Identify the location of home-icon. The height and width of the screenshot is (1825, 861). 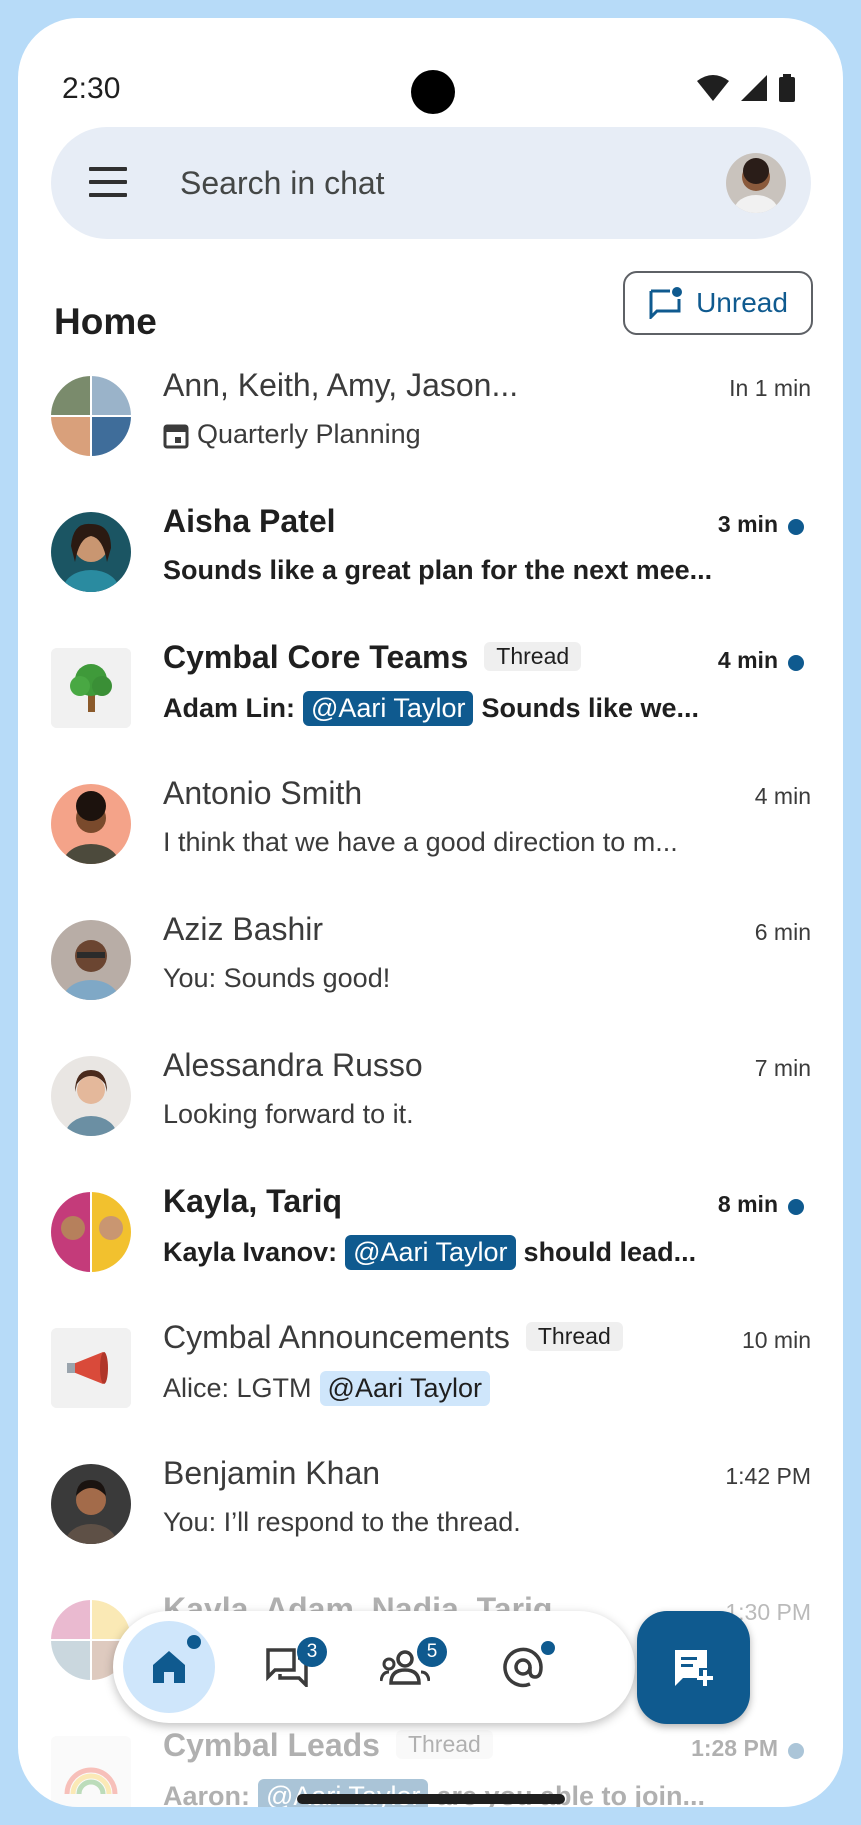
(169, 1667).